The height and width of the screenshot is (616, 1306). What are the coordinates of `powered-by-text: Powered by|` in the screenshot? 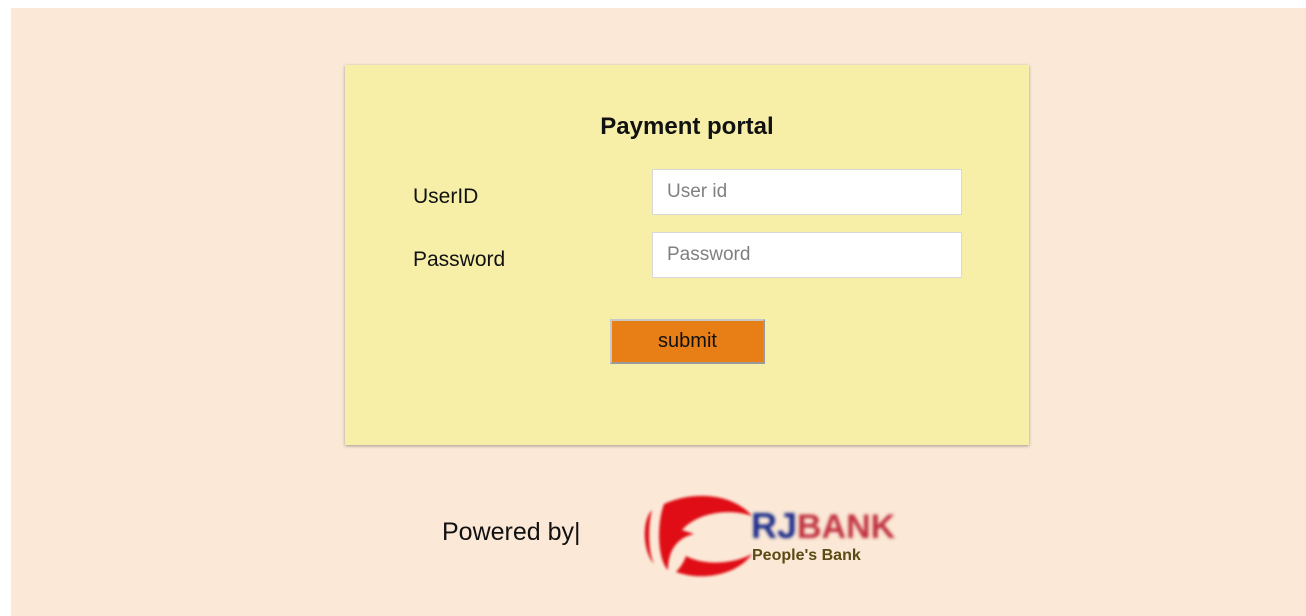 It's located at (511, 532).